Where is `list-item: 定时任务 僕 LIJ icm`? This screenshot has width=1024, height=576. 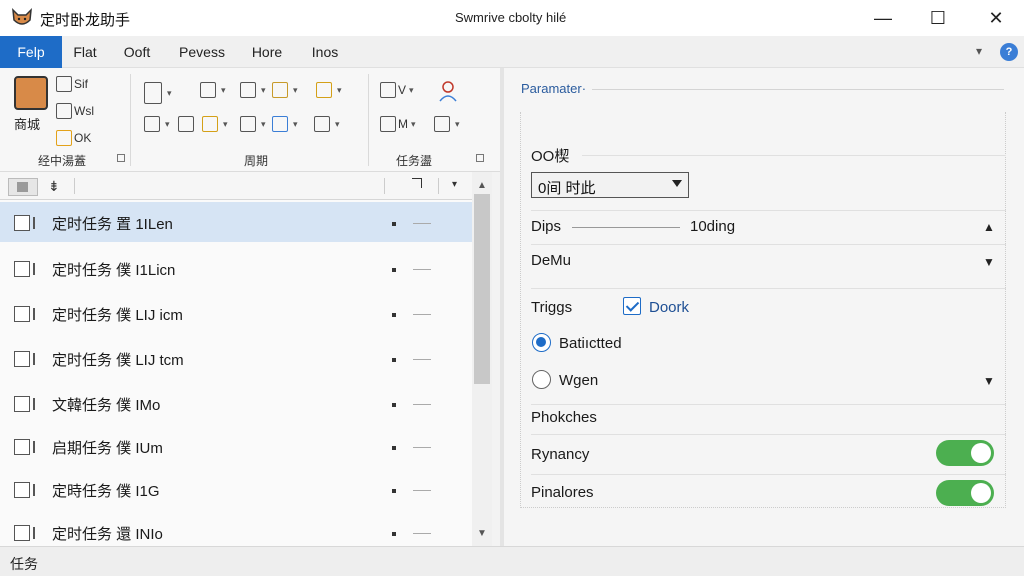 list-item: 定时任务 僕 LIJ icm is located at coordinates (236, 313).